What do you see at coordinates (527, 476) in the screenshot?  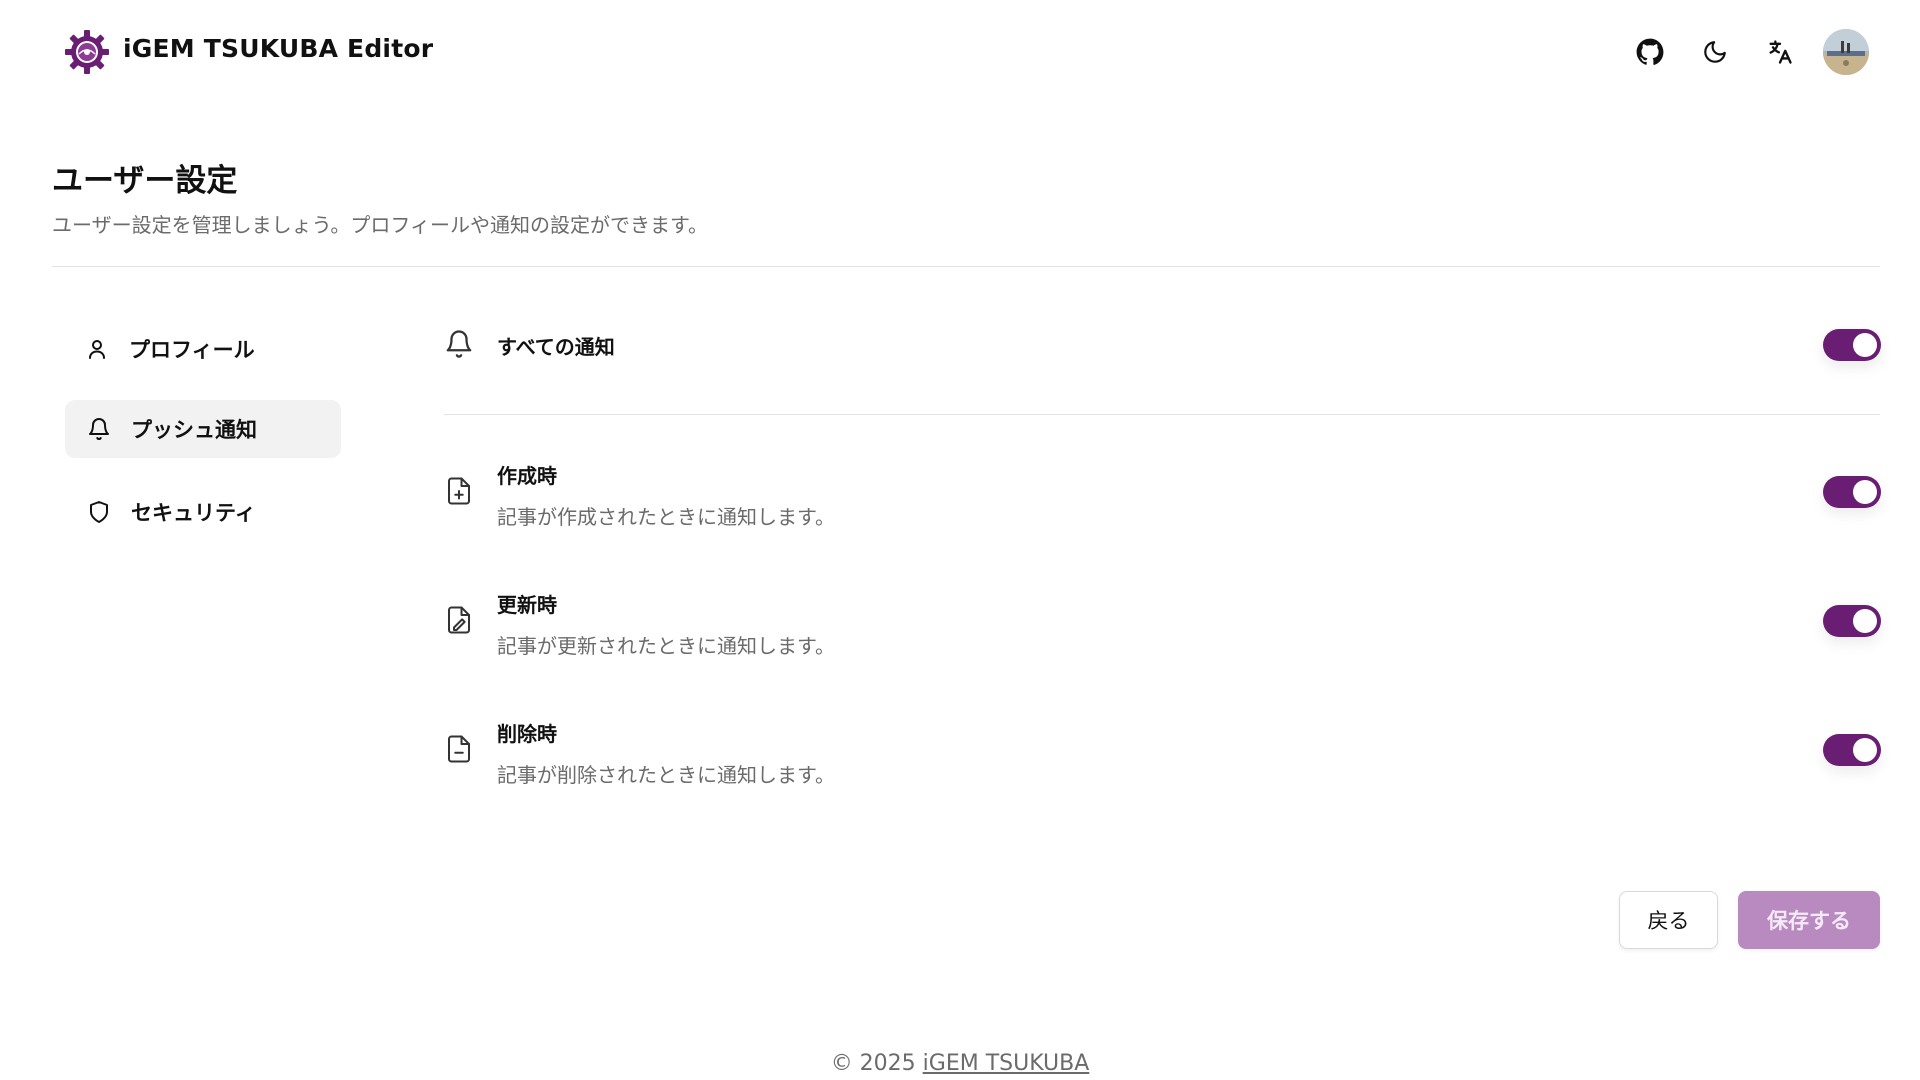 I see `notification-title: 作成時` at bounding box center [527, 476].